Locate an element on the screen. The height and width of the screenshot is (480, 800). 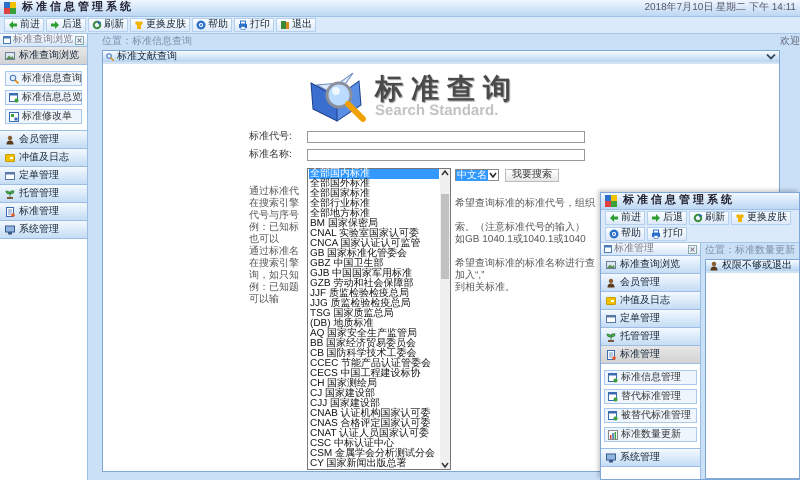
search-button: 我要搜索 is located at coordinates (532, 175).